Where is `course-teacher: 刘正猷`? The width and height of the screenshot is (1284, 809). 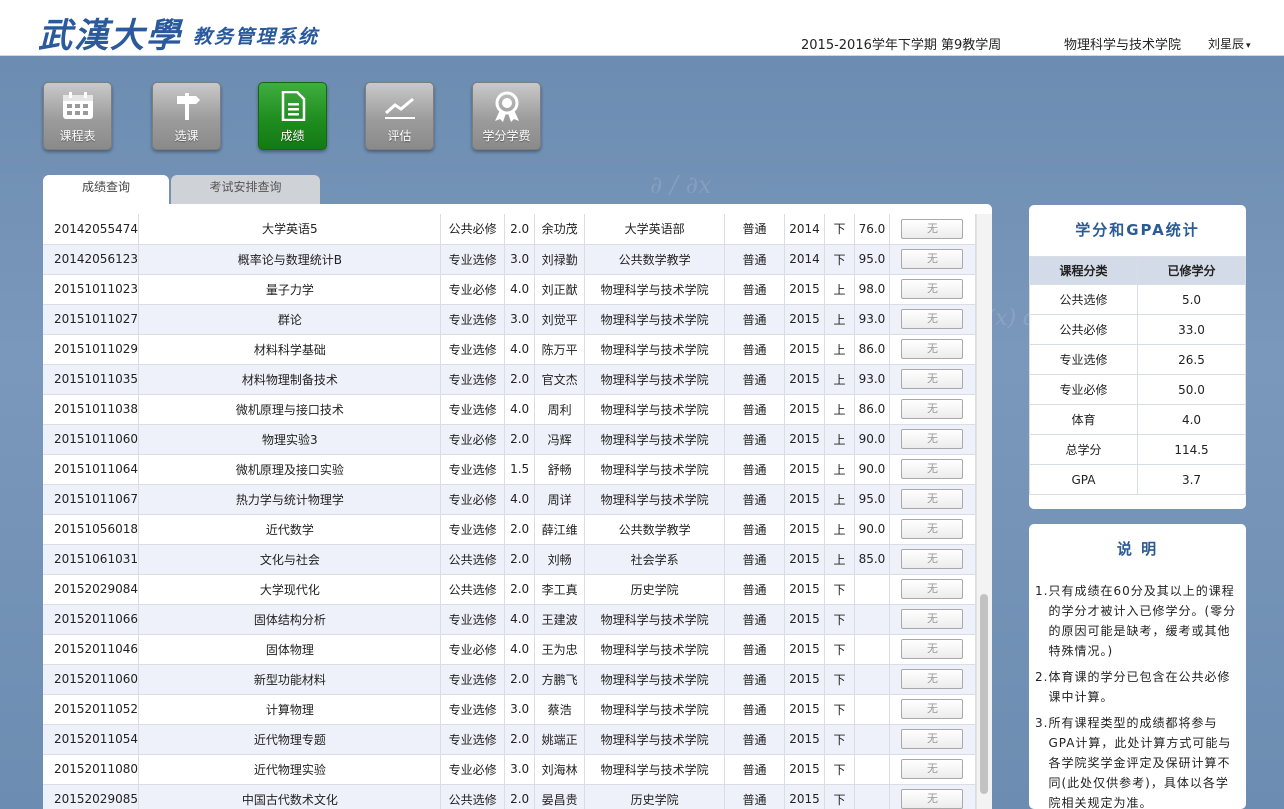
course-teacher: 刘正猷 is located at coordinates (560, 289).